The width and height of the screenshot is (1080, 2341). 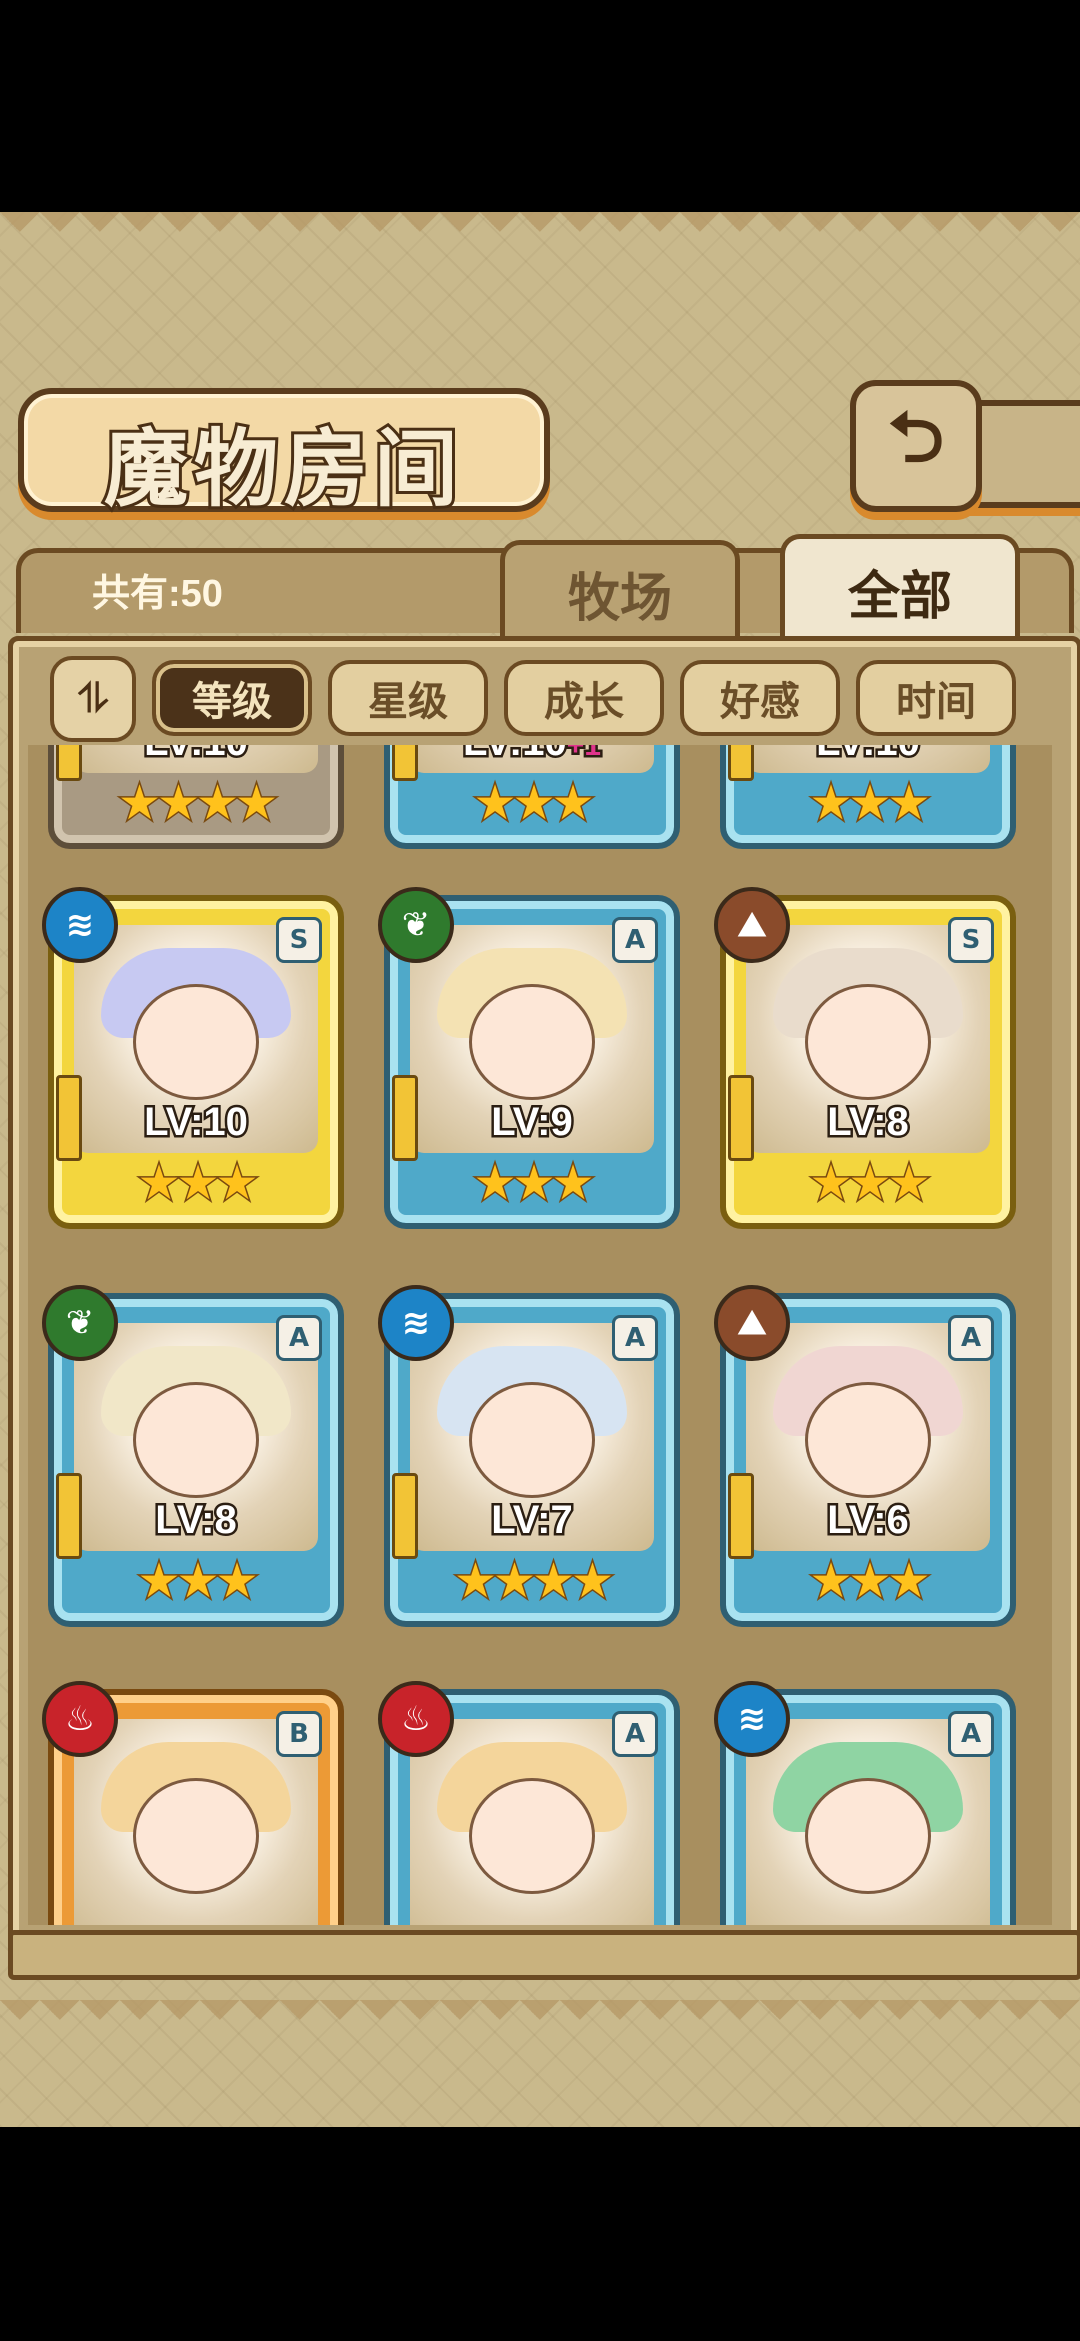 I want to click on monster-card: A ≋, so click(x=865, y=1803).